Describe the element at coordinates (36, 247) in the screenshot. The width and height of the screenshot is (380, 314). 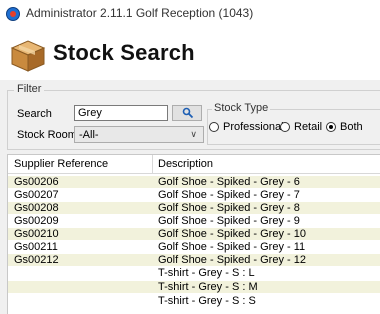
I see `supplier-reference-cell: Gs00211` at that location.